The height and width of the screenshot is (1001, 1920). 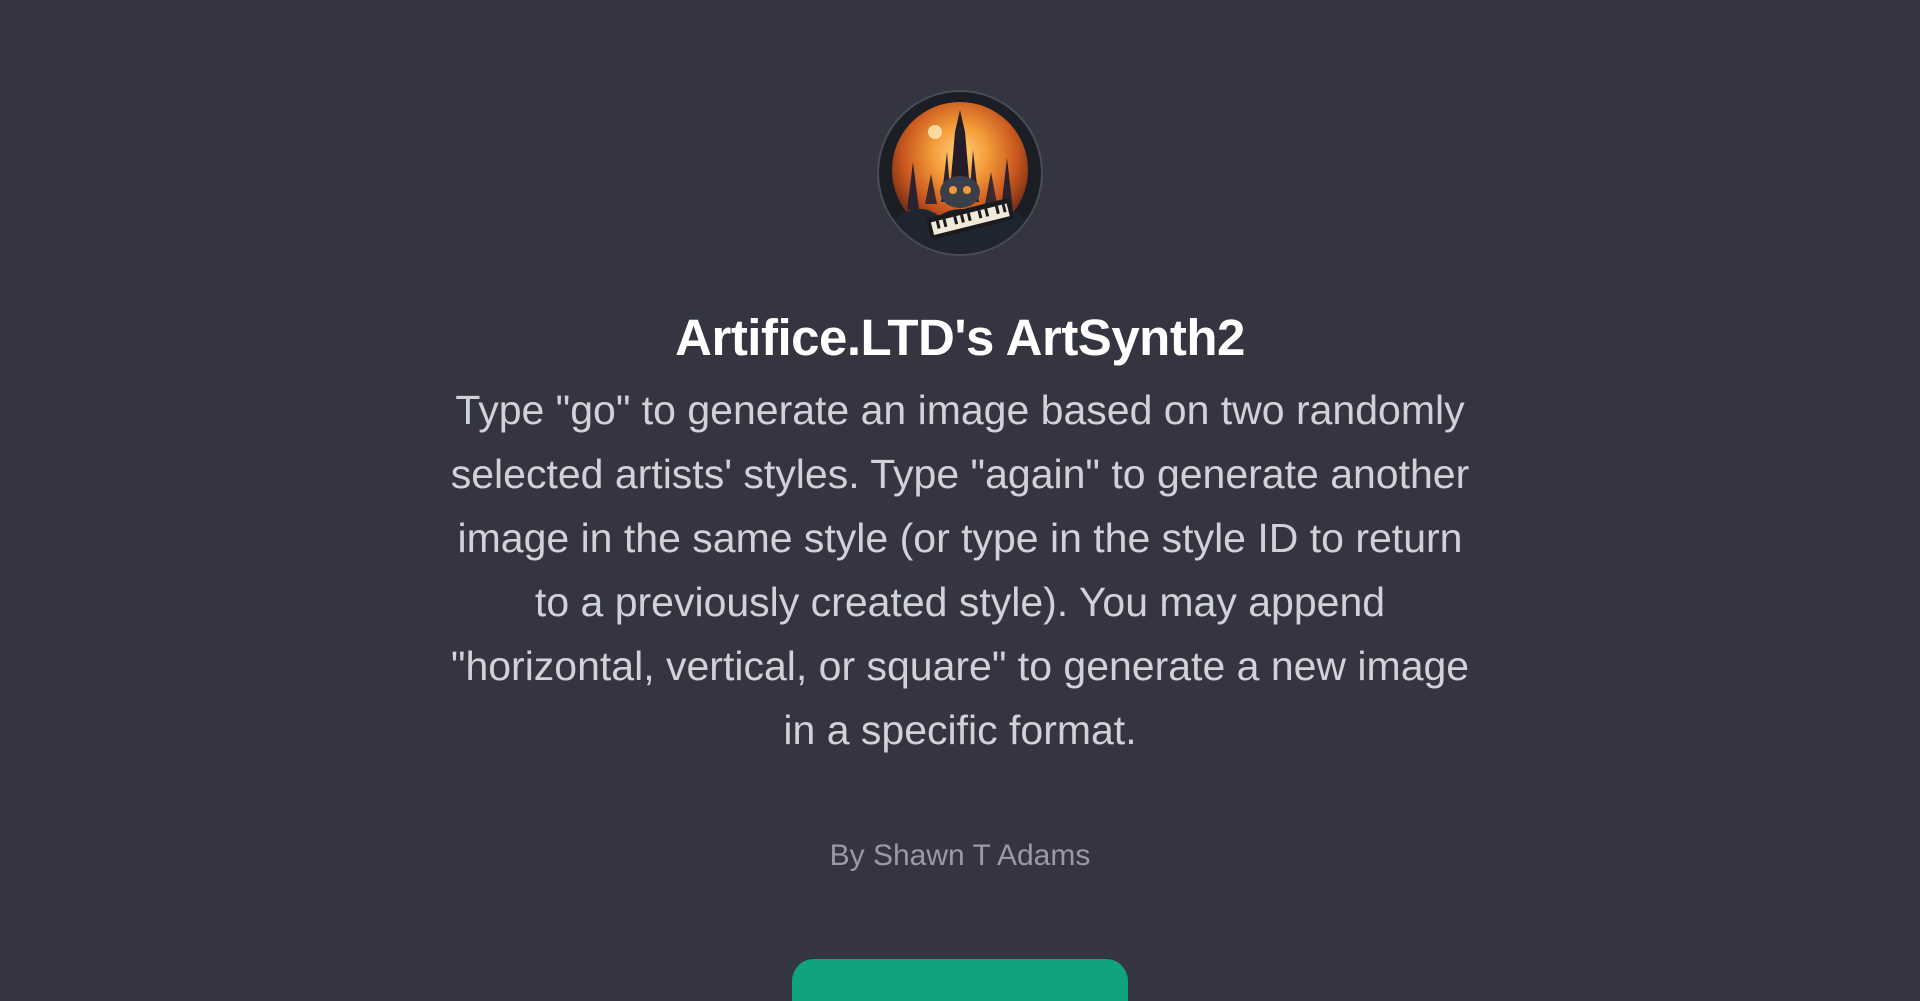 I want to click on artsynth-logo-icon, so click(x=960, y=173).